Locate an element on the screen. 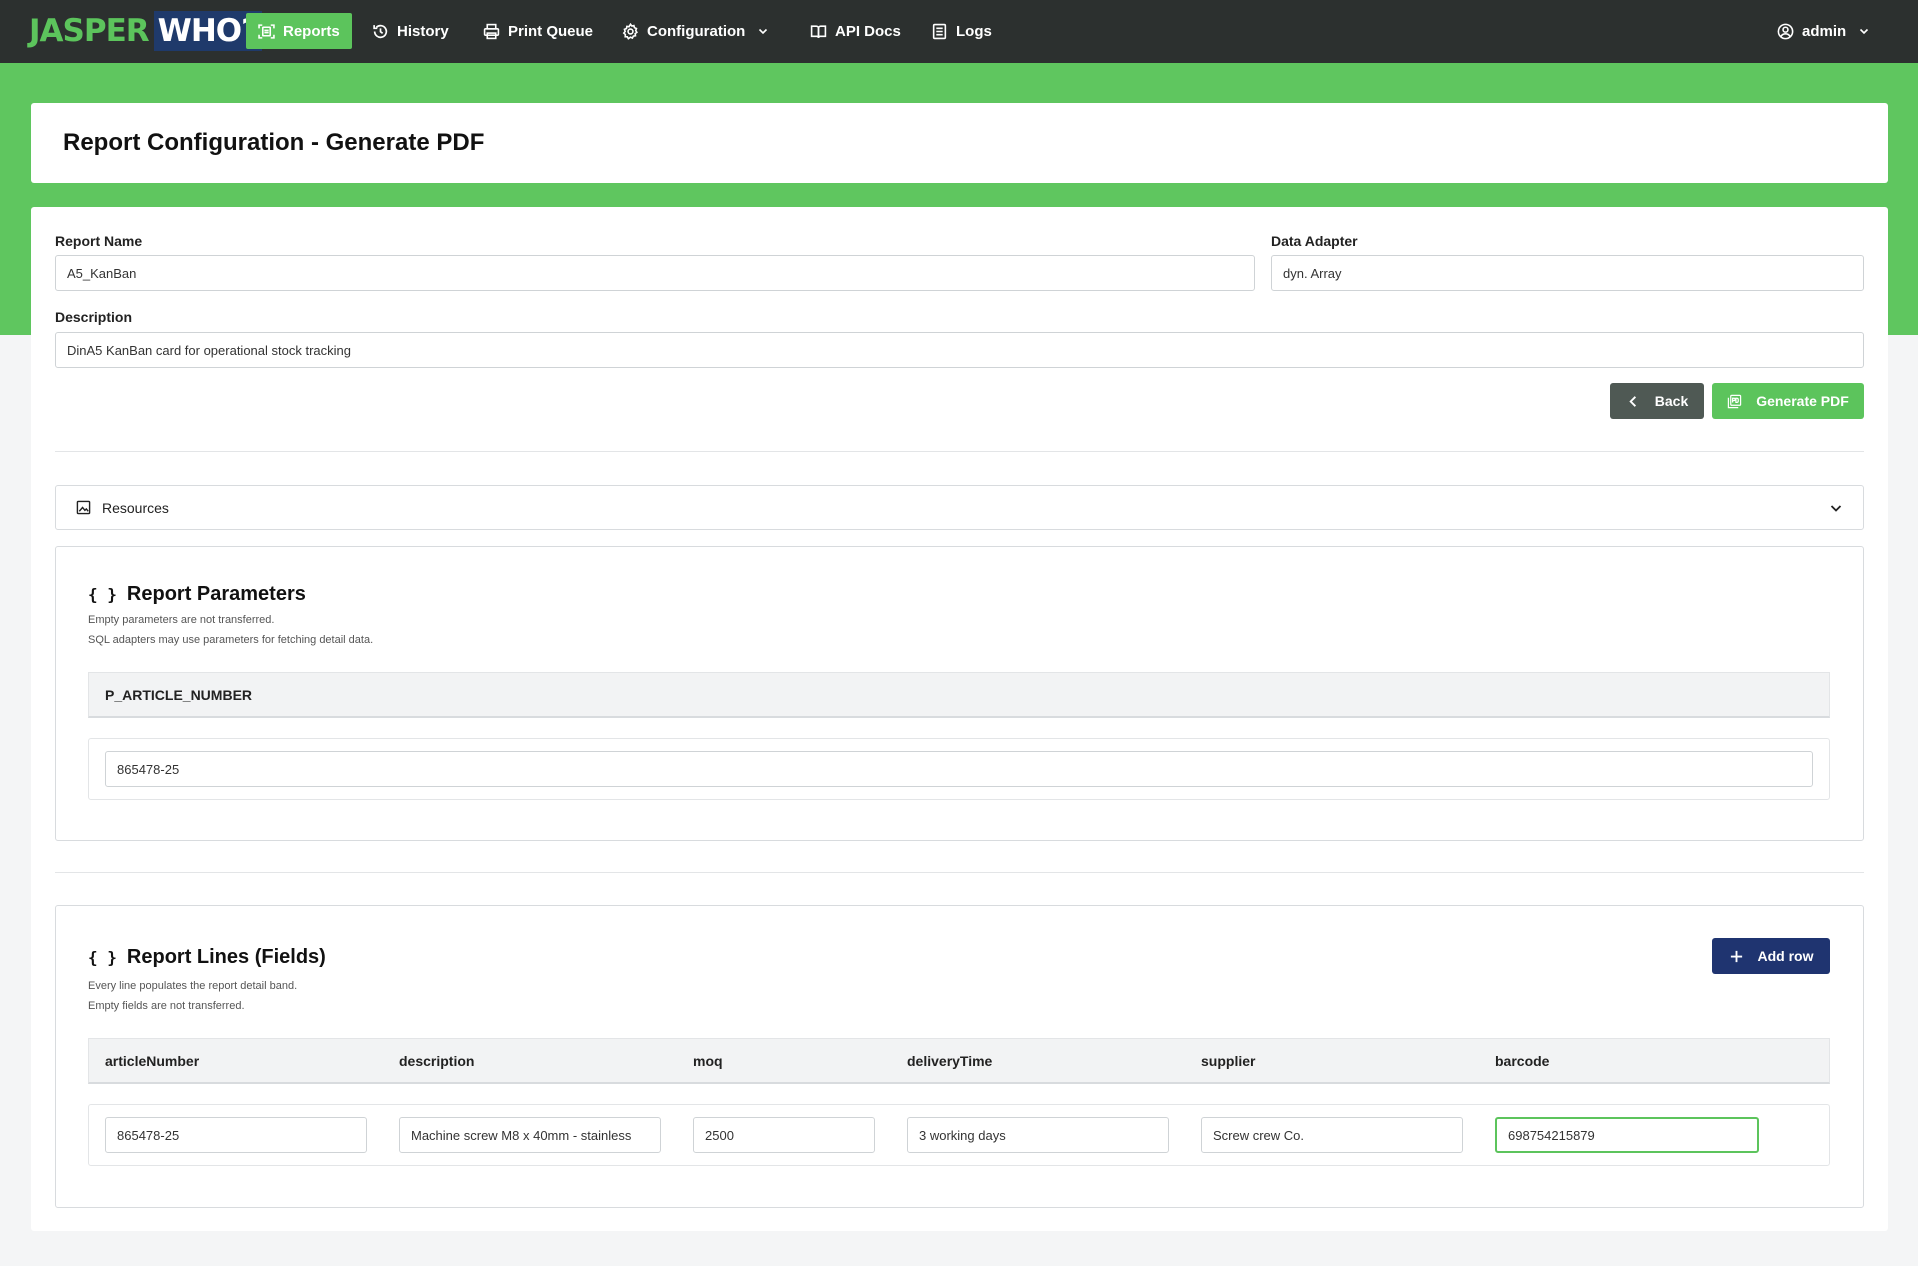 This screenshot has width=1918, height=1266. parameters-note-1: Empty parameters are not transferred. is located at coordinates (181, 620).